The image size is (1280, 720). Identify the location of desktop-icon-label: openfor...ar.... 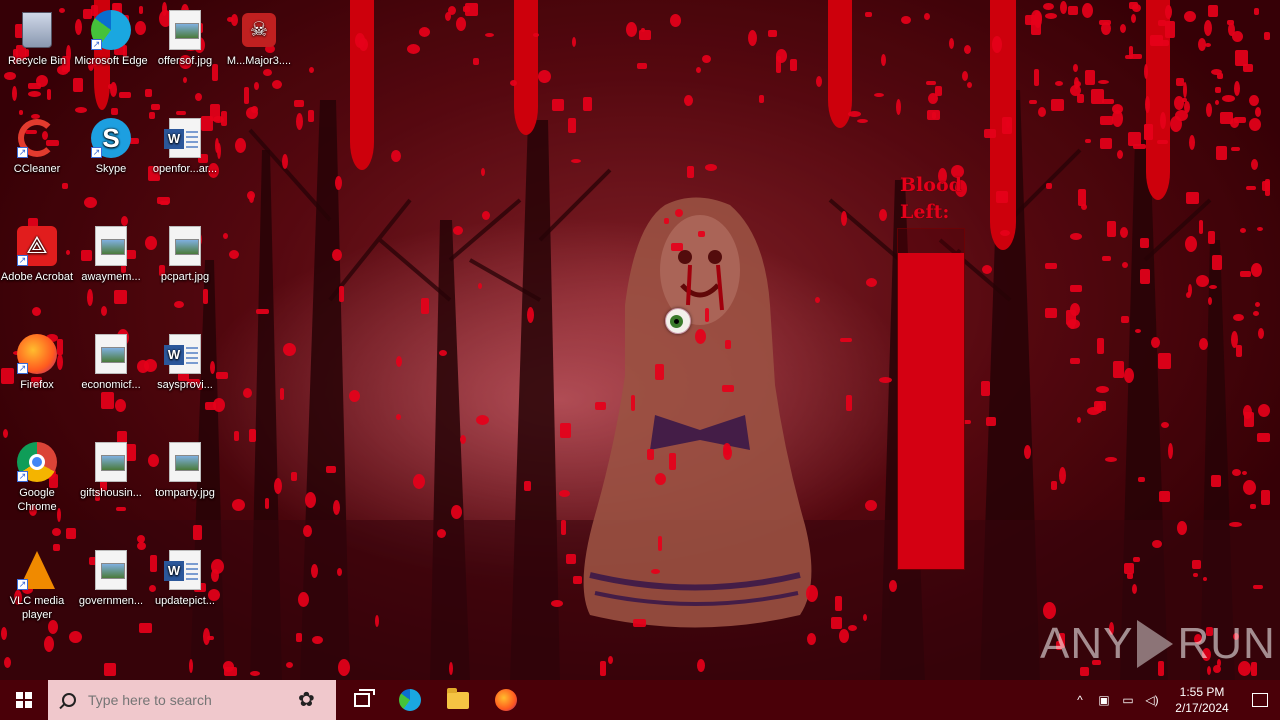
(185, 169).